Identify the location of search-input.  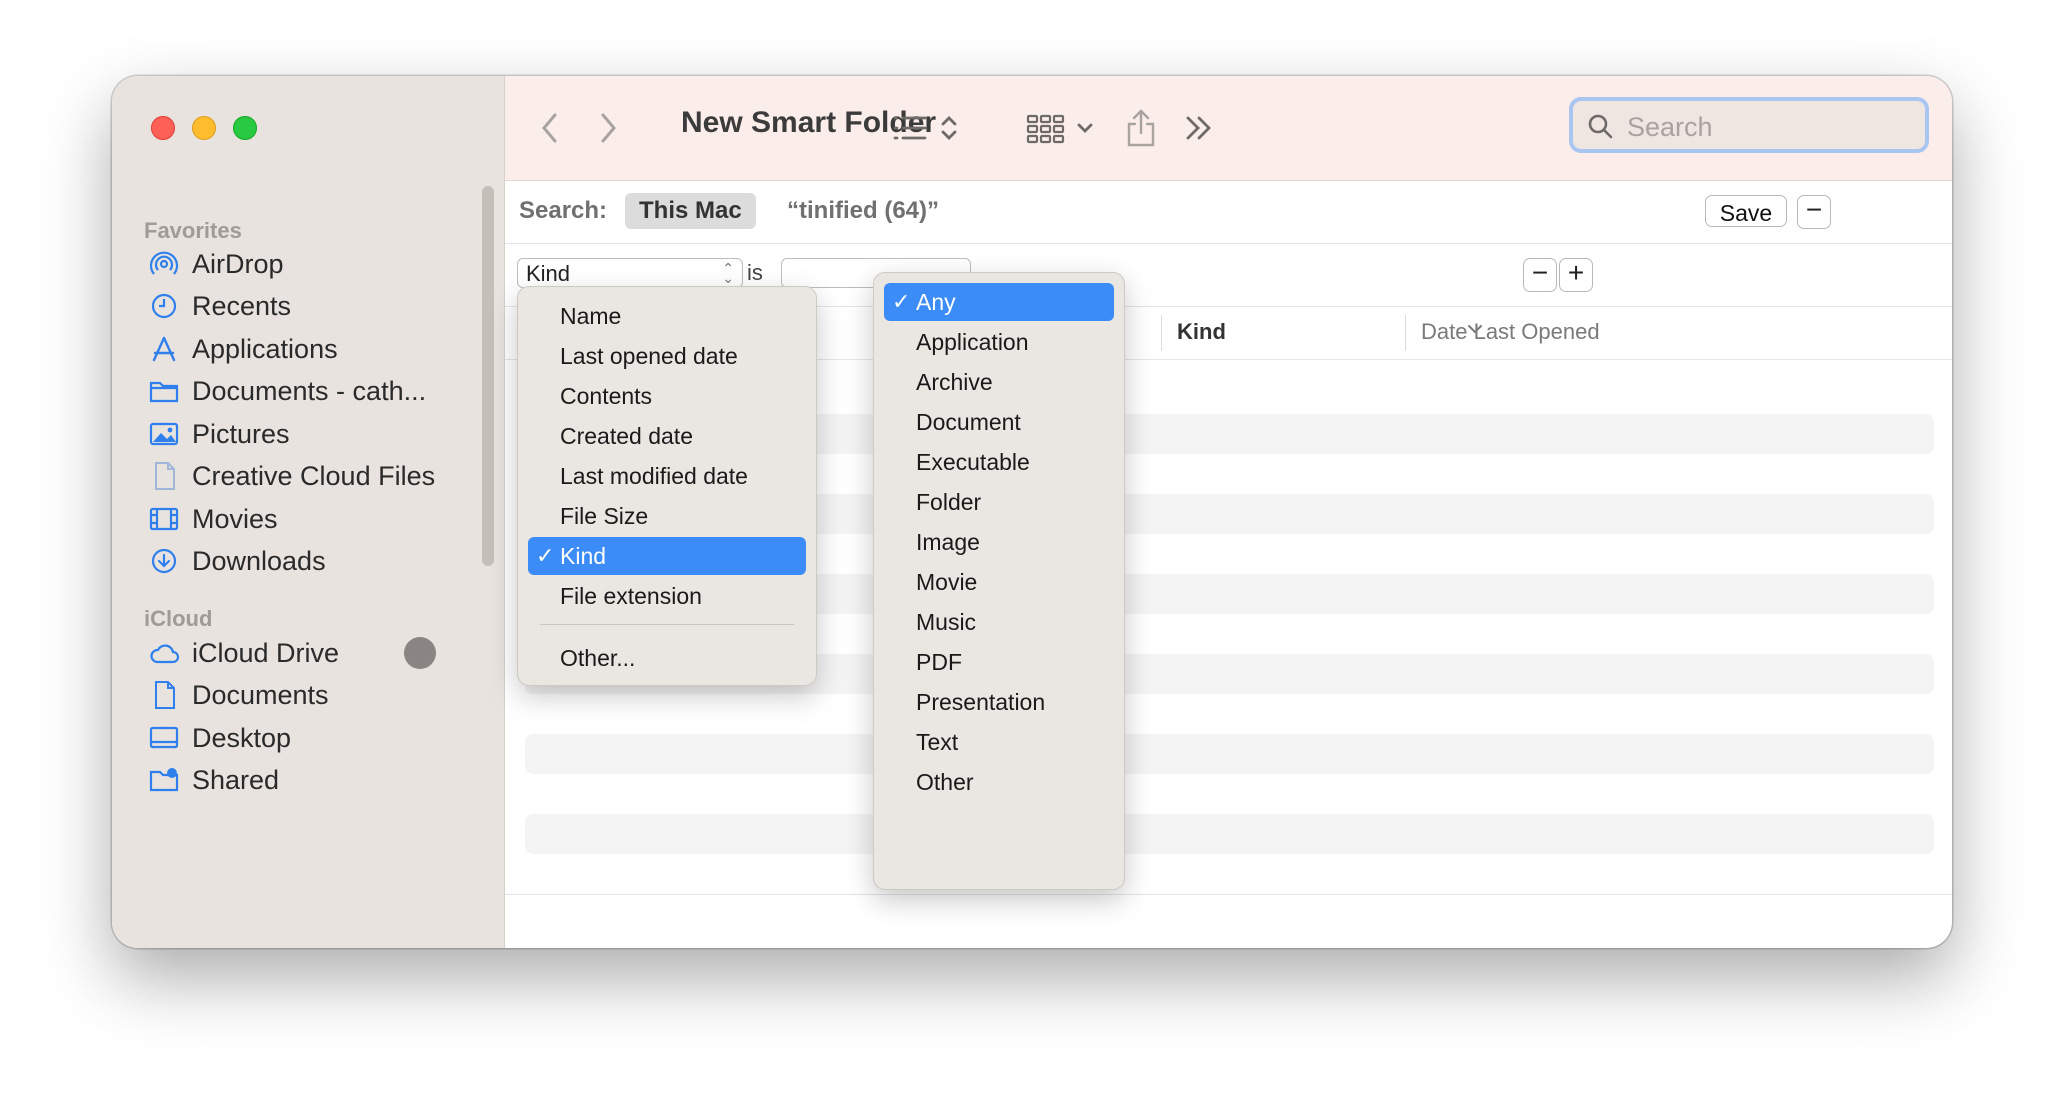
(1772, 127).